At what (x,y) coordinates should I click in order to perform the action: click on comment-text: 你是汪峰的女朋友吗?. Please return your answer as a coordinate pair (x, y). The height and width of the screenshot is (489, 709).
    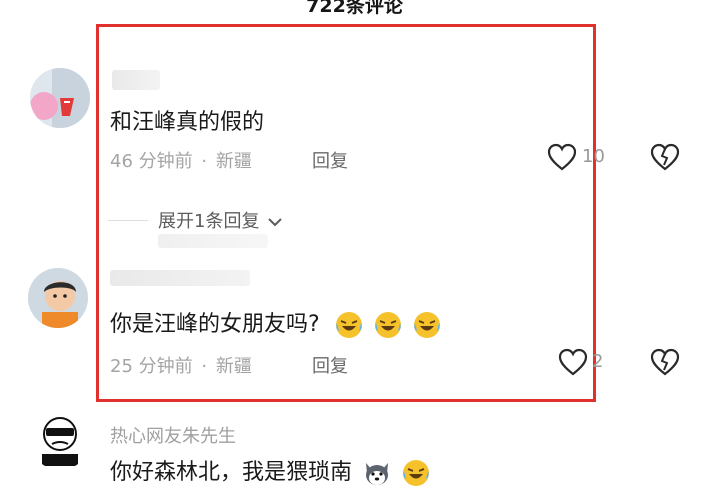
    Looking at the image, I should click on (275, 322).